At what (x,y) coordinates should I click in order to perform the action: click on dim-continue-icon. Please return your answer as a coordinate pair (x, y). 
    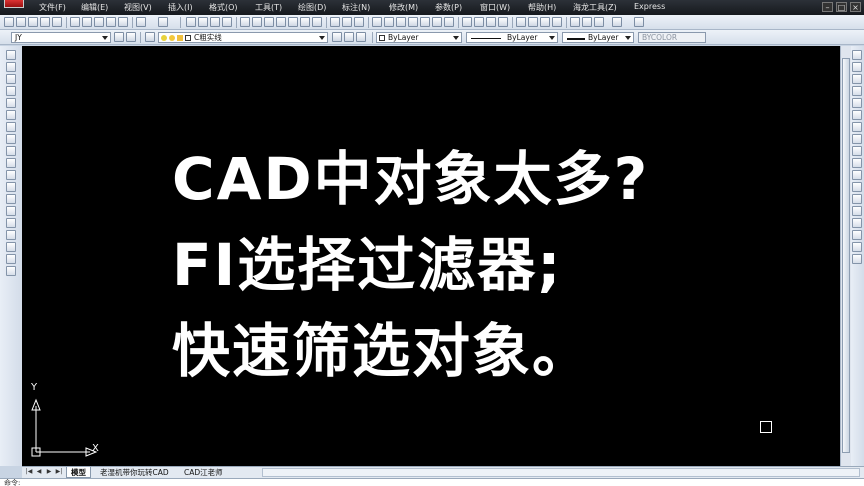
    Looking at the image, I should click on (449, 22).